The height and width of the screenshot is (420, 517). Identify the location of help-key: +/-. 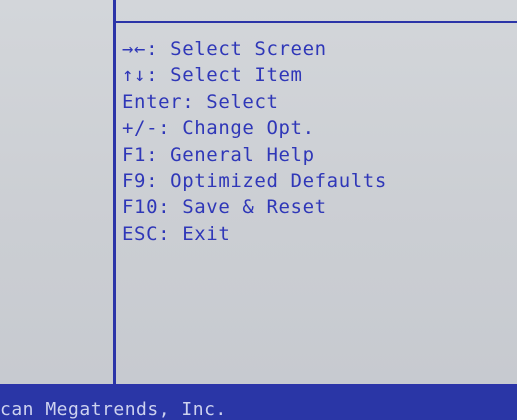
(140, 128).